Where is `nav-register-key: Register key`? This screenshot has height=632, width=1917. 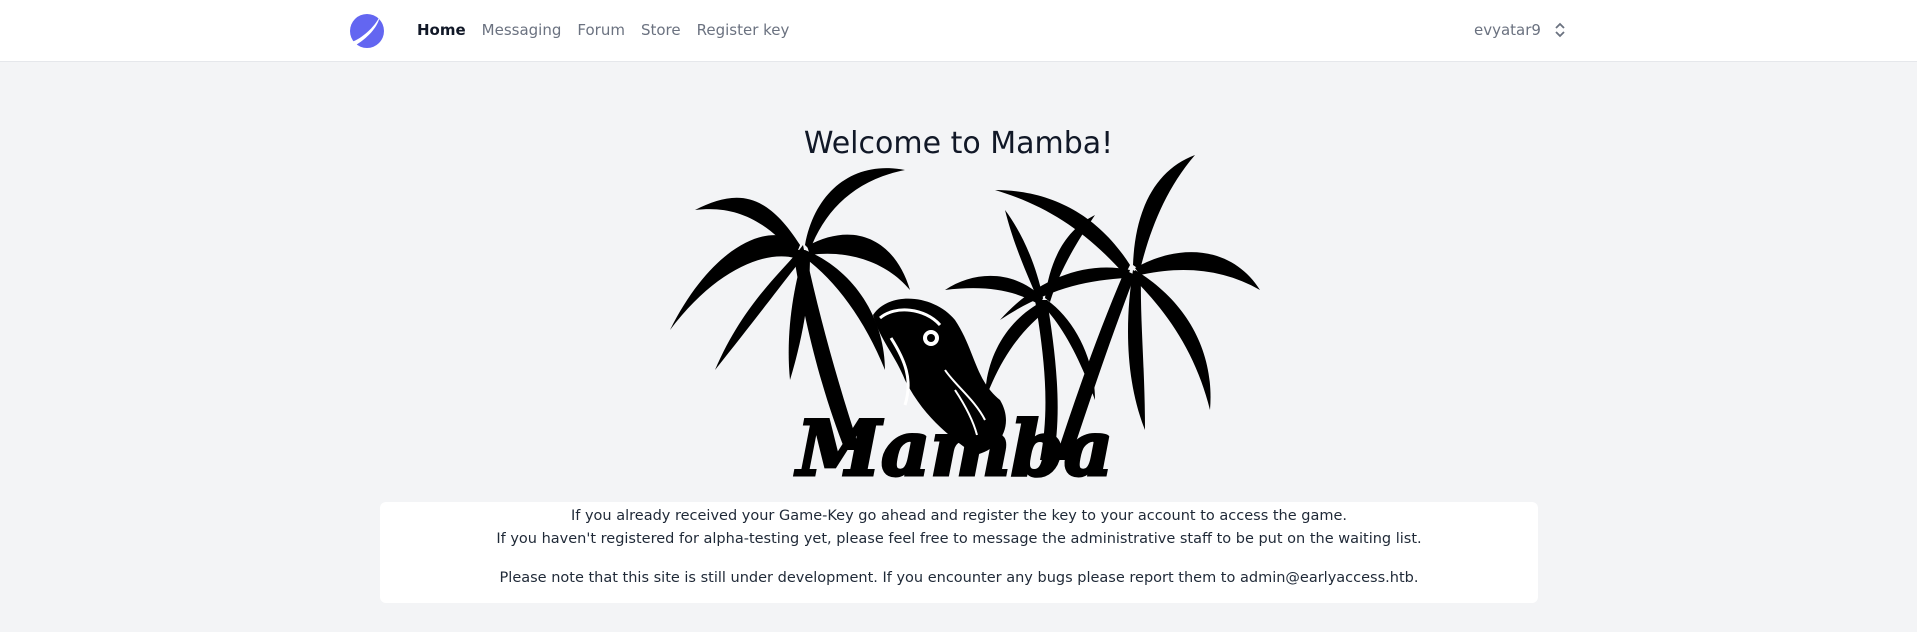 nav-register-key: Register key is located at coordinates (743, 30).